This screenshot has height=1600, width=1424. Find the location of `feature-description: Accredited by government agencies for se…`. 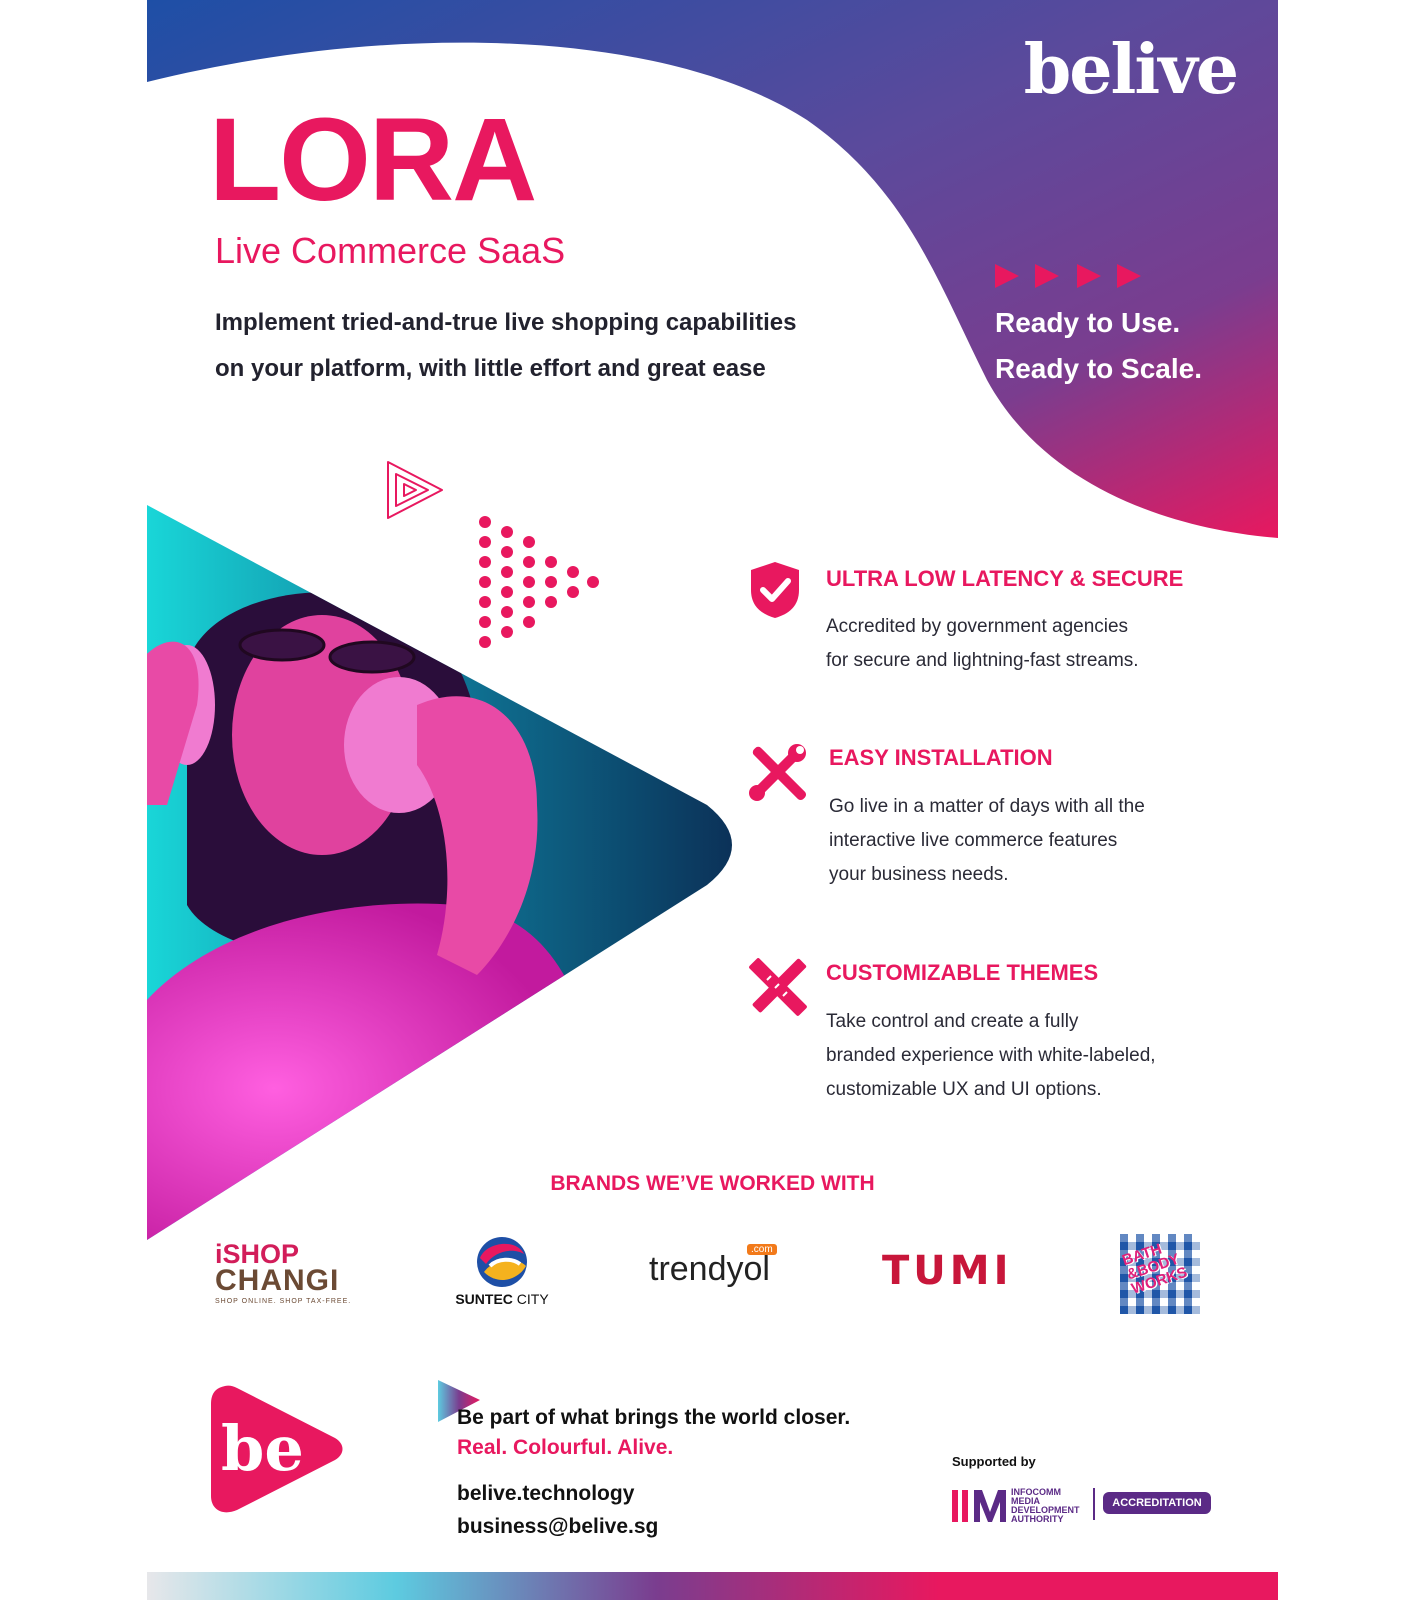

feature-description: Accredited by government agencies for se… is located at coordinates (1021, 644).